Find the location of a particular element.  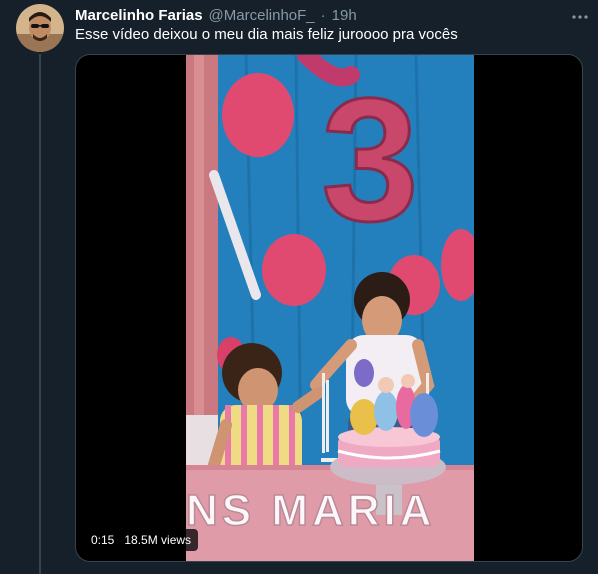

video-stats-badge: 0:15 18.5M views is located at coordinates (141, 540).